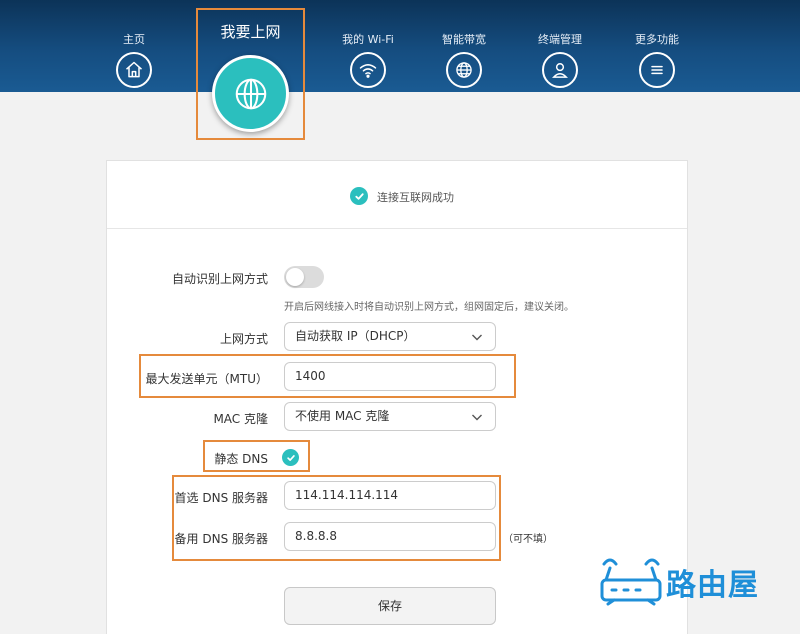  Describe the element at coordinates (464, 70) in the screenshot. I see `bandwidth-globe-icon` at that location.